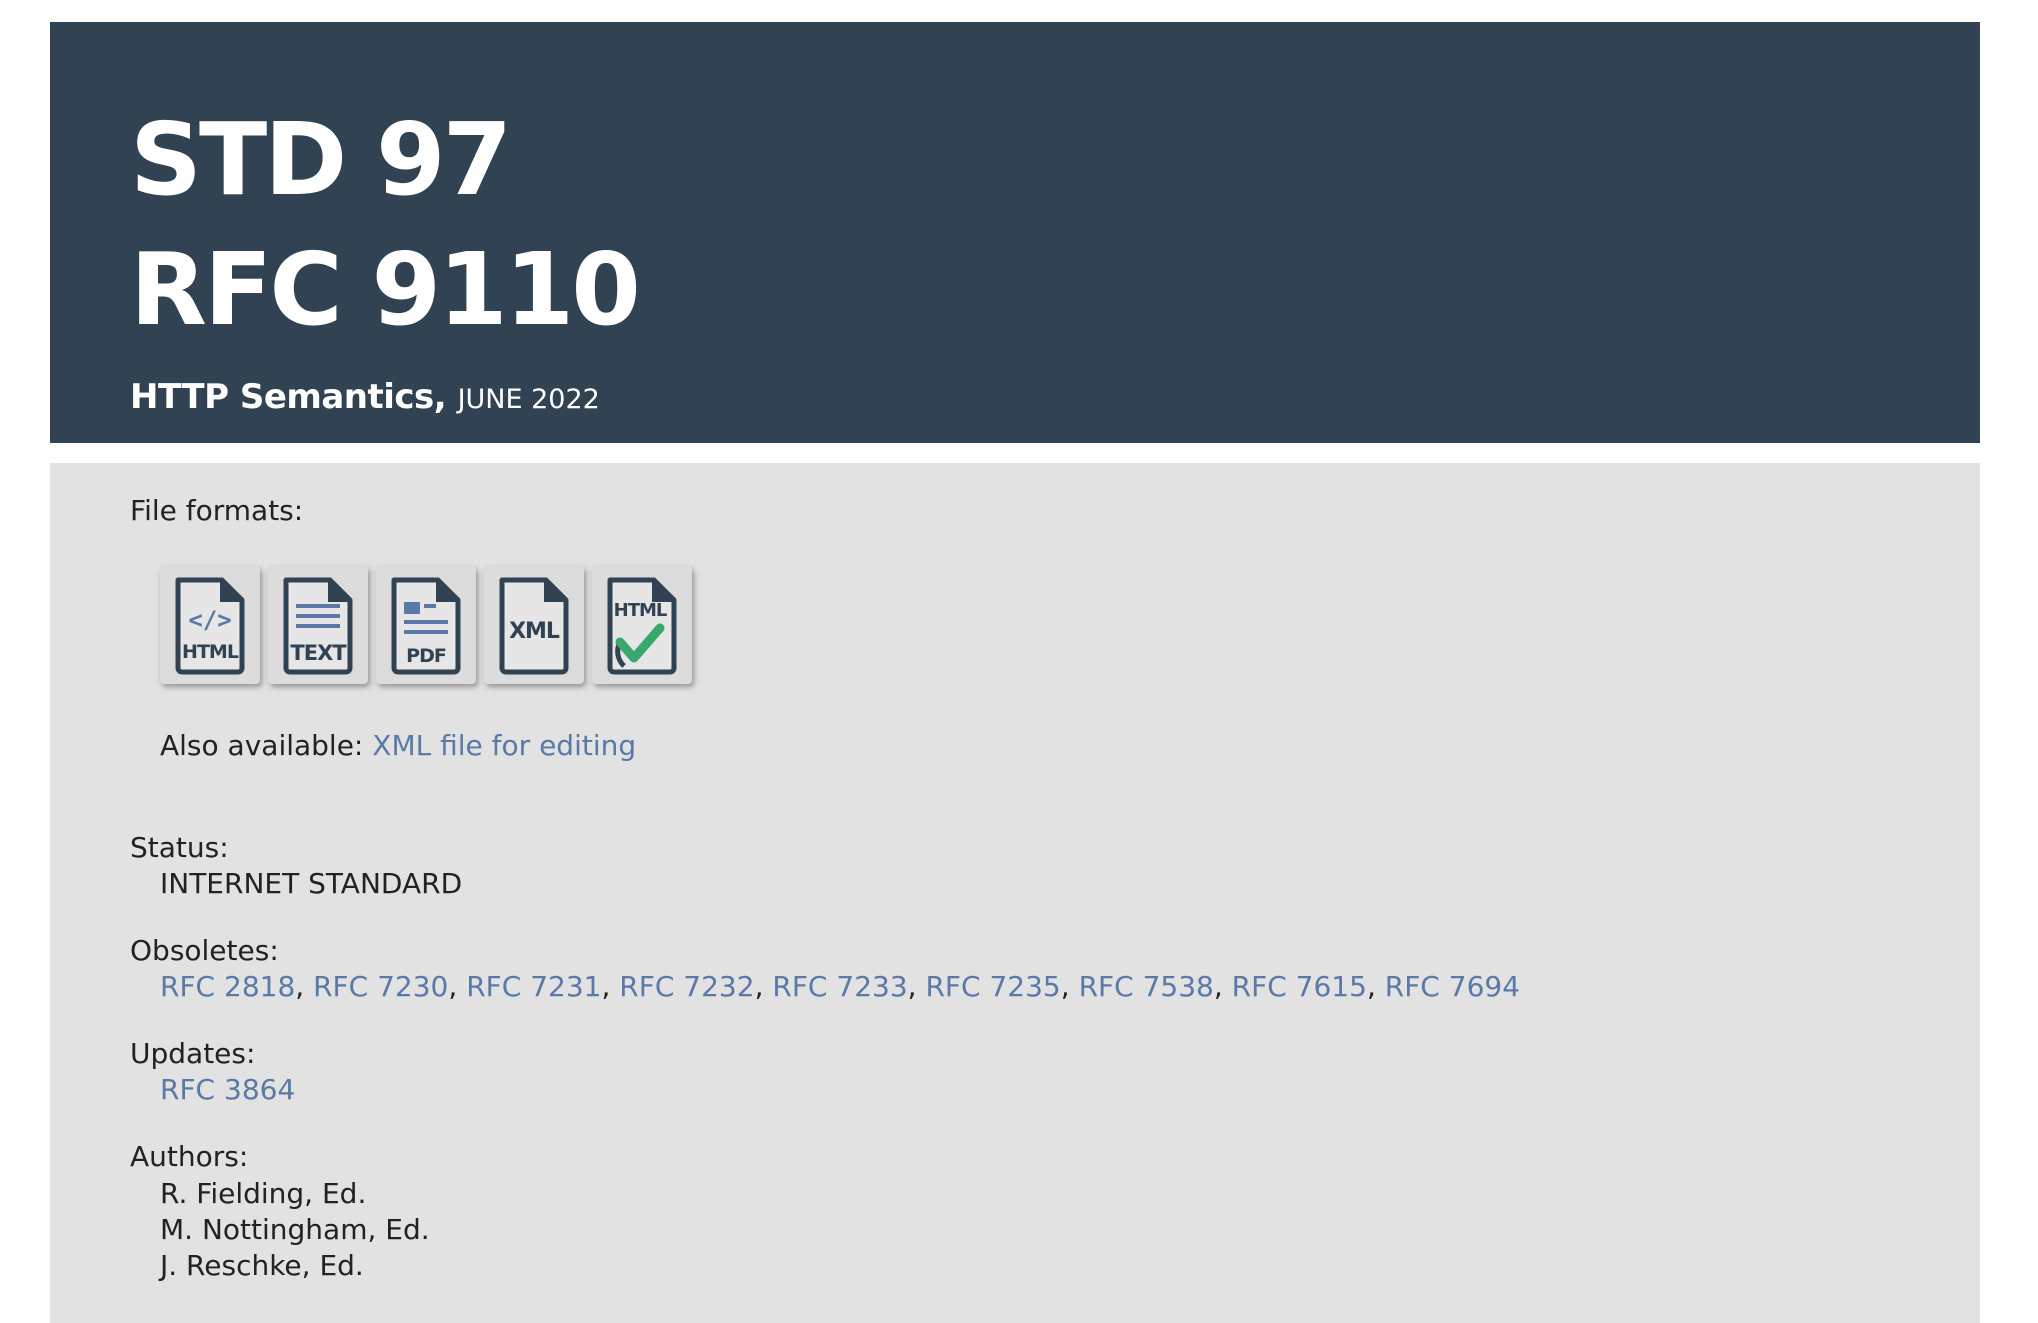 This screenshot has height=1323, width=2038. I want to click on updates-list: RFC 3864, so click(227, 1090).